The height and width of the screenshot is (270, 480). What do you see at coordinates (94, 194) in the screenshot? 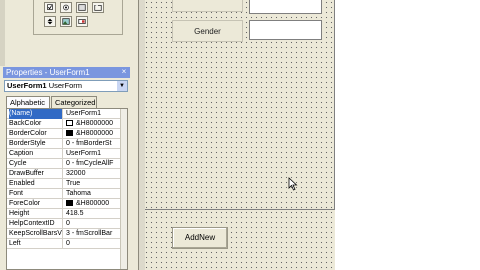
I see `property-value: Tahoma` at bounding box center [94, 194].